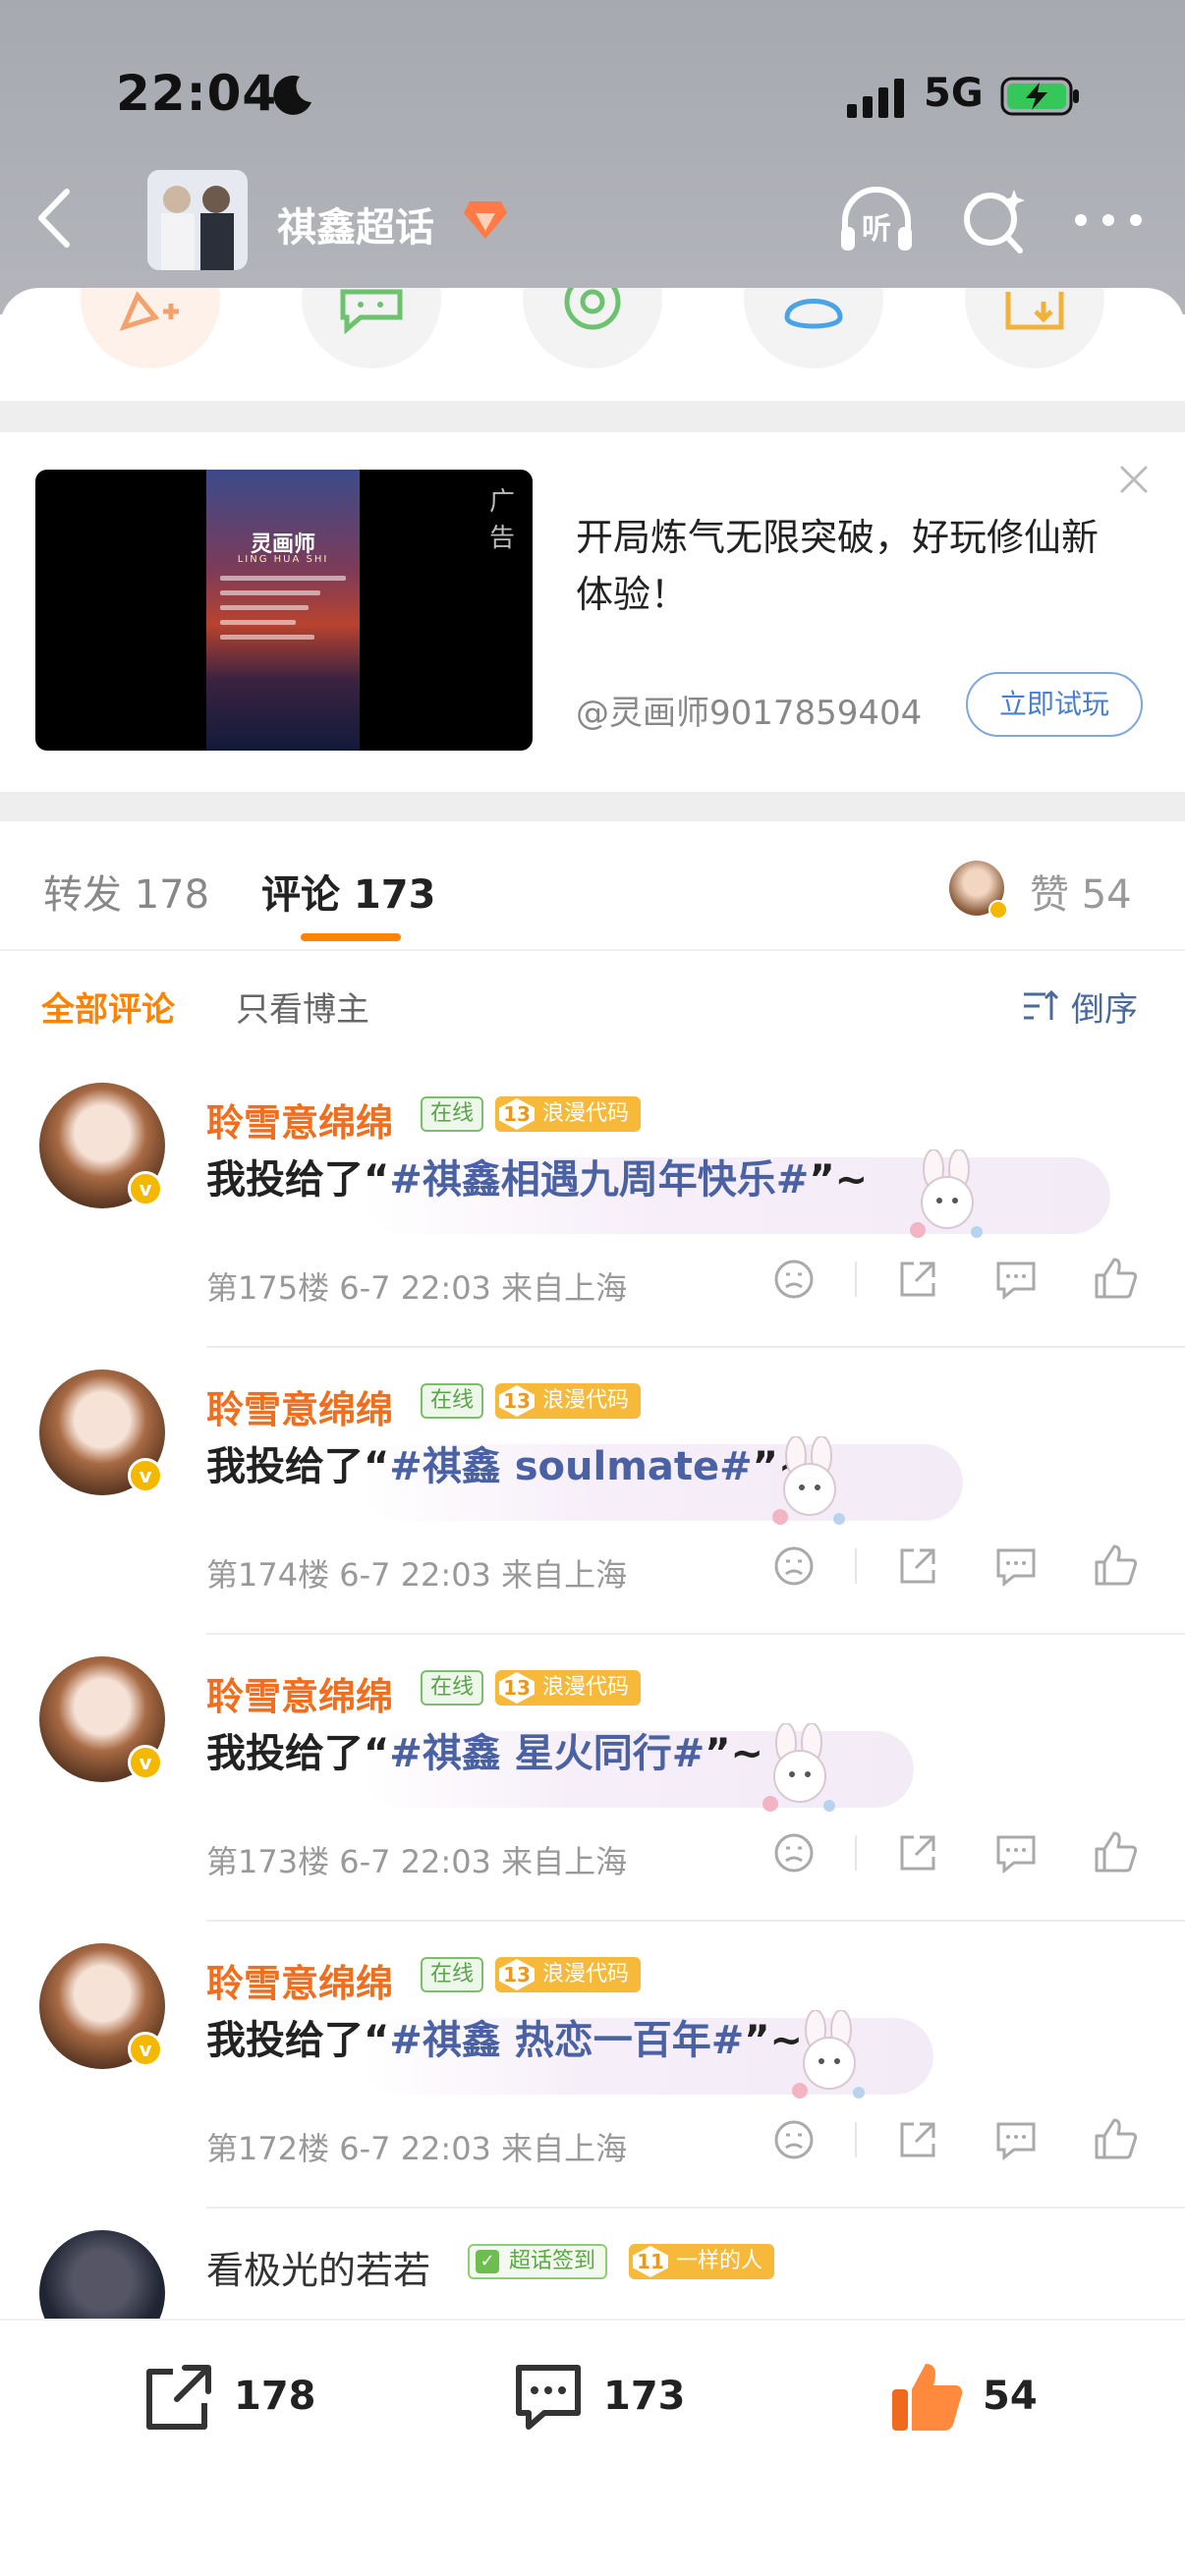  Describe the element at coordinates (372, 328) in the screenshot. I see `chat-action` at that location.